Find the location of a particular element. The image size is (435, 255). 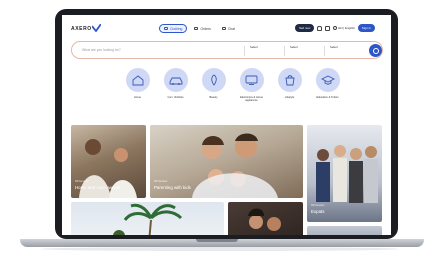

sign-in-button: Sign in is located at coordinates (366, 28).